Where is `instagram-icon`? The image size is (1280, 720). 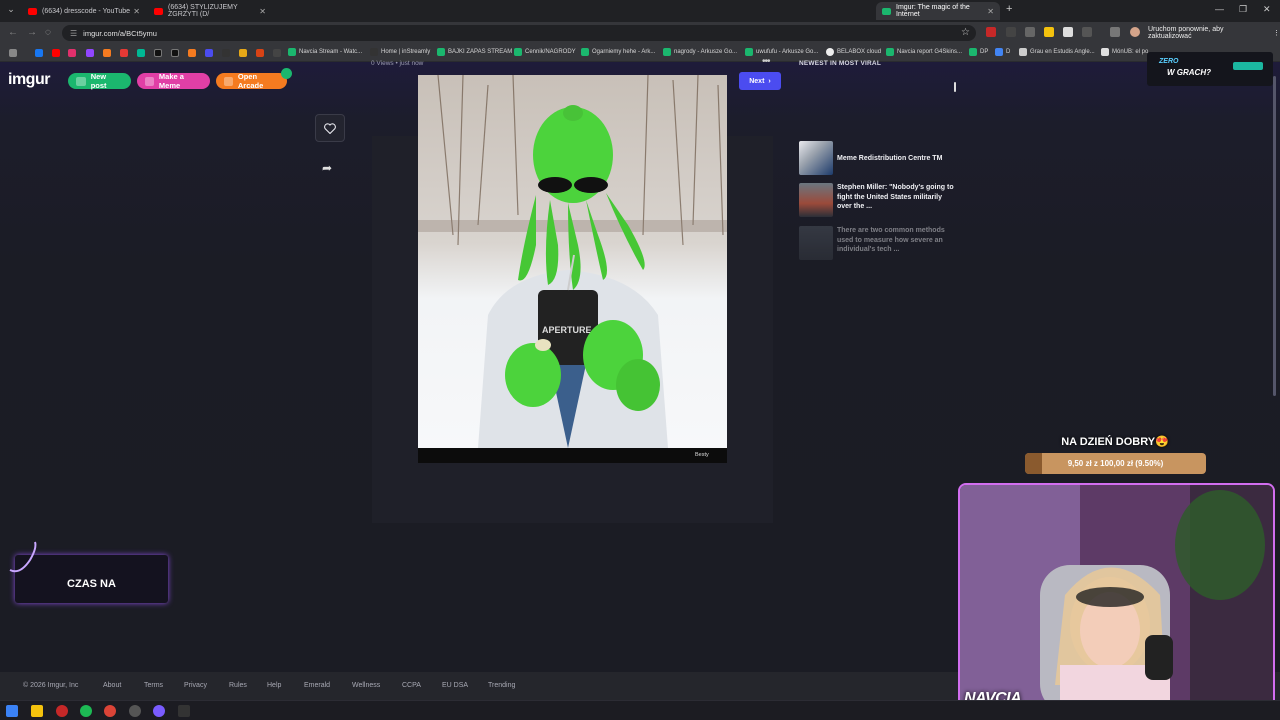
instagram-icon is located at coordinates (72, 53).